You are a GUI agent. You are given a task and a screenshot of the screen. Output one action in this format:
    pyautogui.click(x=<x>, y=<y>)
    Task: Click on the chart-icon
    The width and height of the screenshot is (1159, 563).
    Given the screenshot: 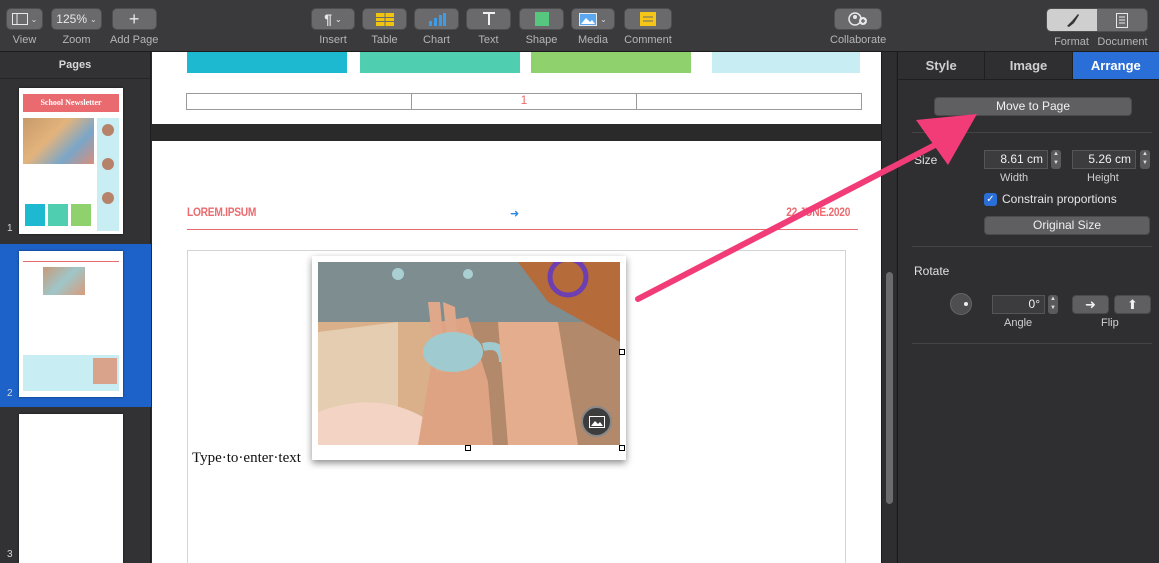 What is the action you would take?
    pyautogui.click(x=437, y=19)
    